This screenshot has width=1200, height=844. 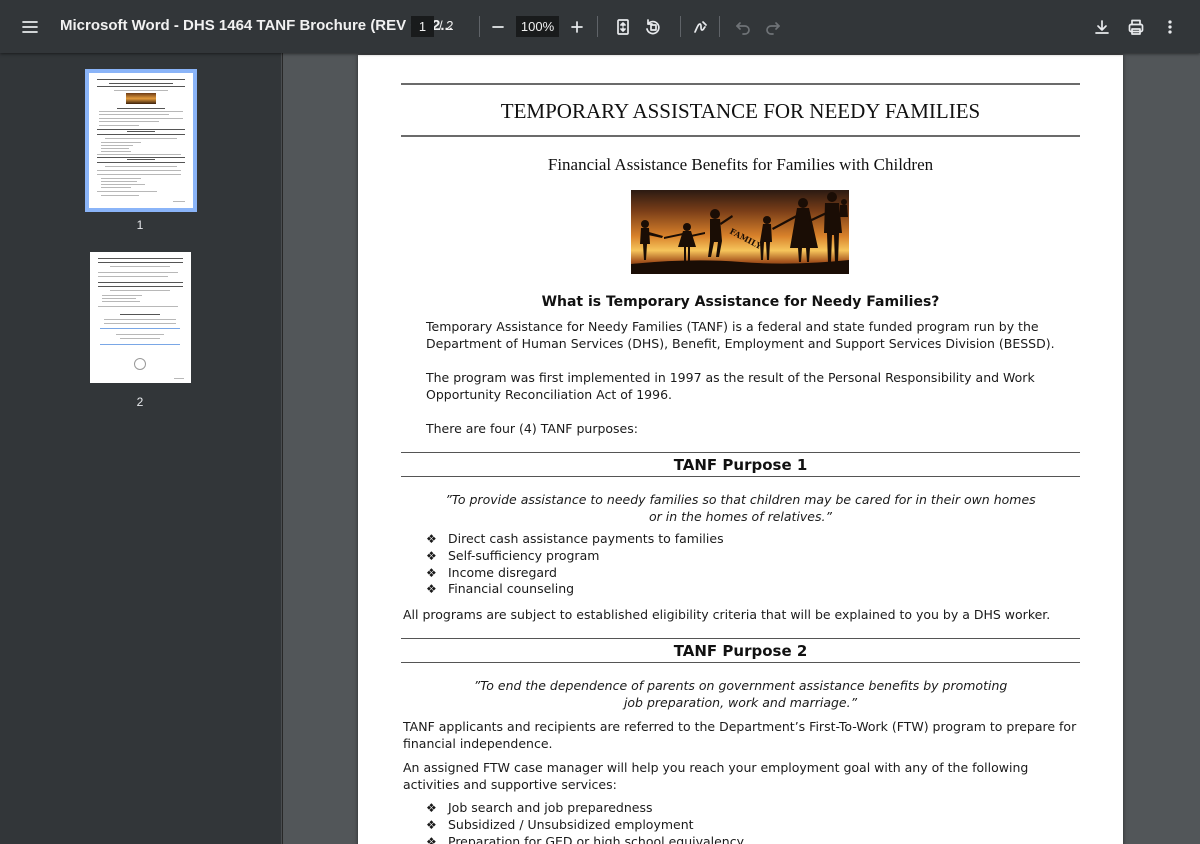 What do you see at coordinates (491, 572) in the screenshot?
I see `list-item: ❖ Income disregard` at bounding box center [491, 572].